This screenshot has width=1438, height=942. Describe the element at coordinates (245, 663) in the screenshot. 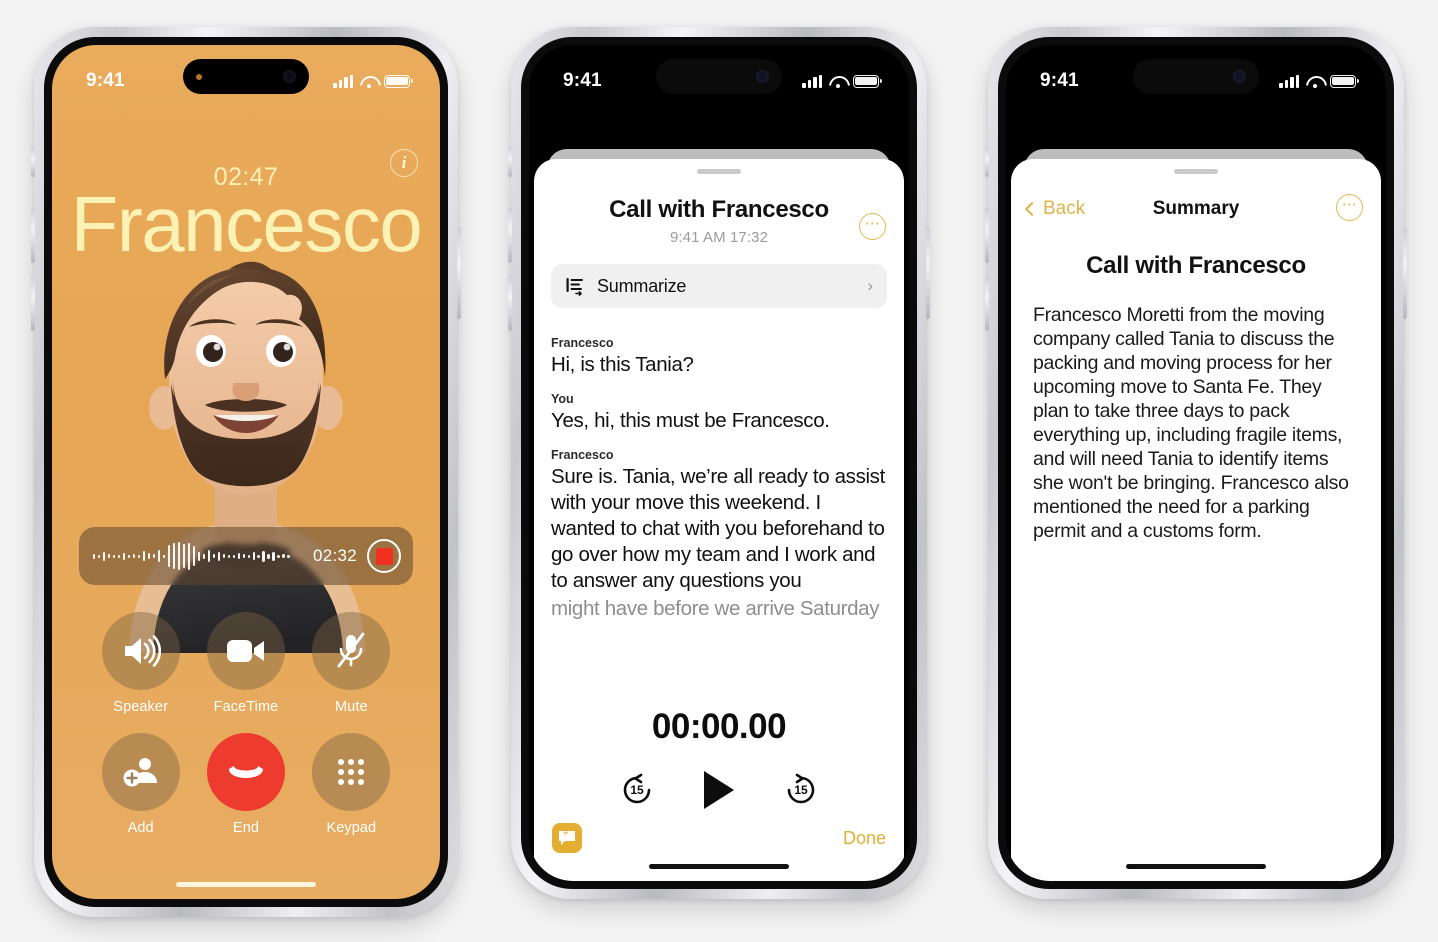

I see `facetime-button: FaceTime` at that location.